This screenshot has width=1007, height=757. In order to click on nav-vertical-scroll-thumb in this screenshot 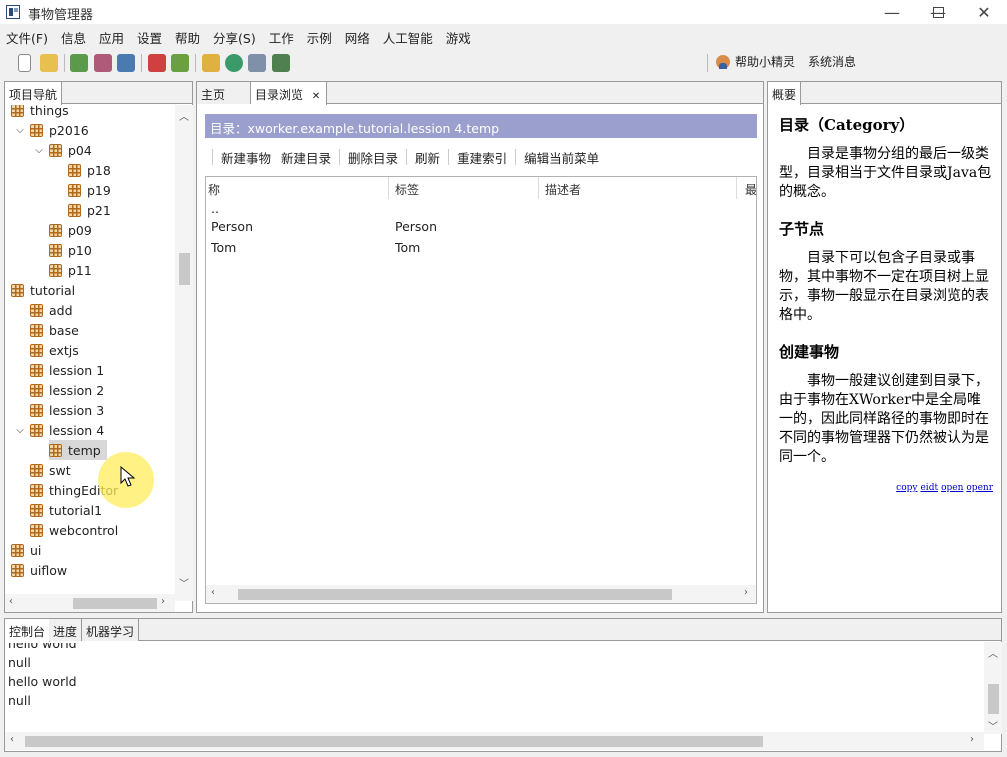, I will do `click(184, 269)`.